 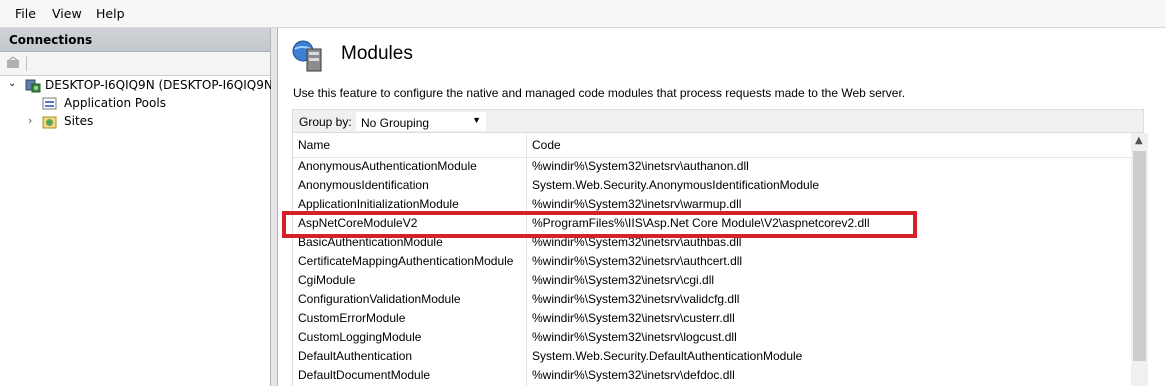 What do you see at coordinates (640, 166) in the screenshot?
I see `module-code: %windir%\System32\inetsrv\authanon.dll` at bounding box center [640, 166].